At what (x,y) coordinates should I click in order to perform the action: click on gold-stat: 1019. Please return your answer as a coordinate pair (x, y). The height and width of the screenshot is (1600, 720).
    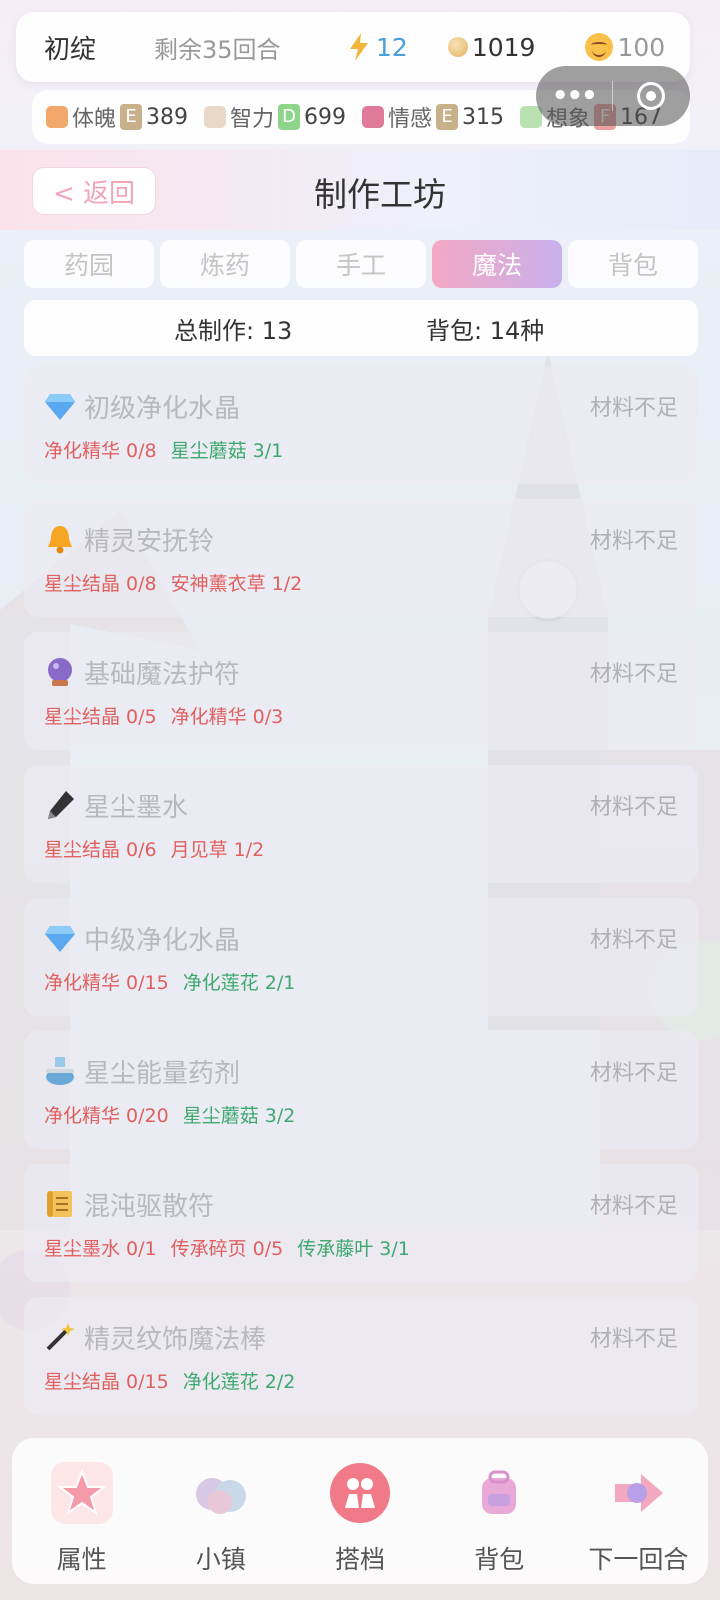
    Looking at the image, I should click on (491, 47).